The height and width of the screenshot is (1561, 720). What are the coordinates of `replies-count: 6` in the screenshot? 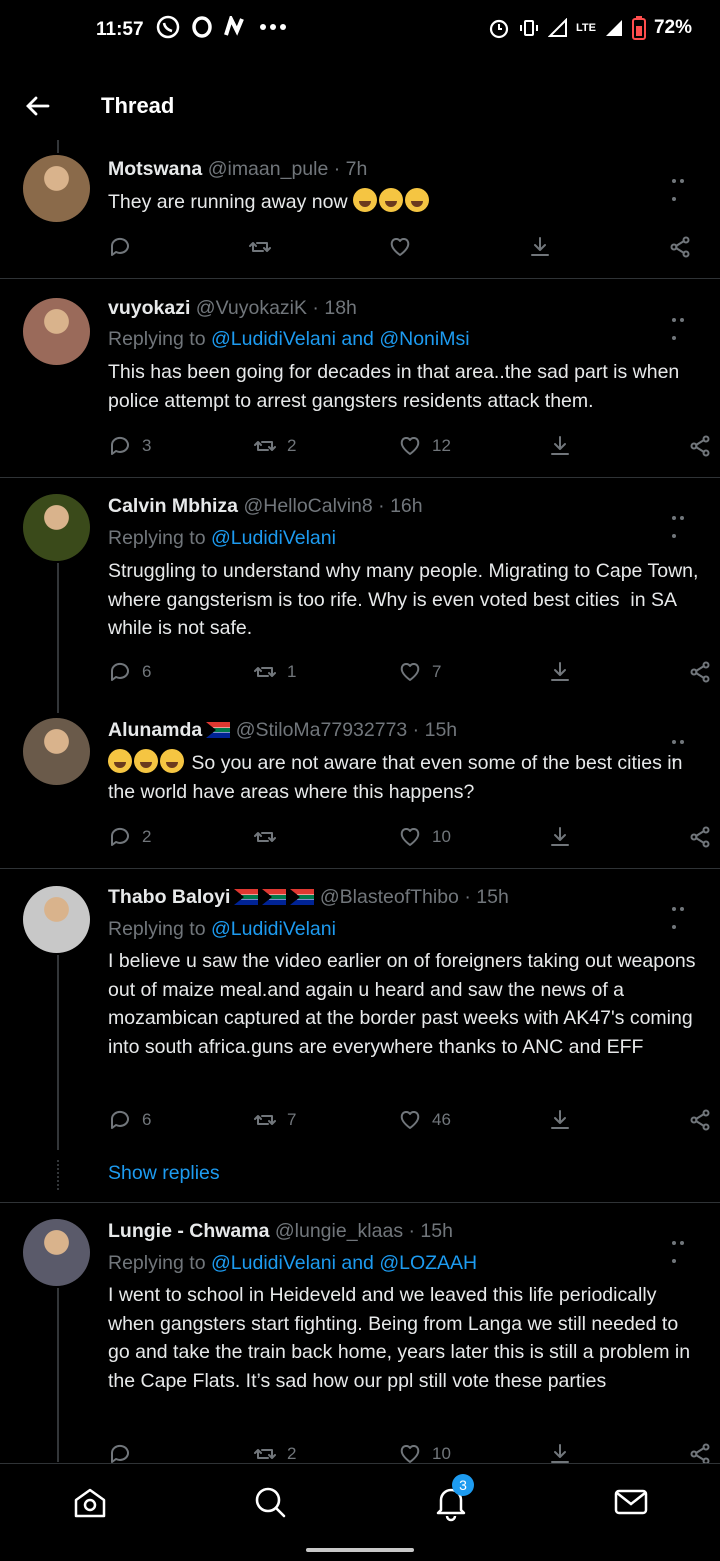 It's located at (147, 1119).